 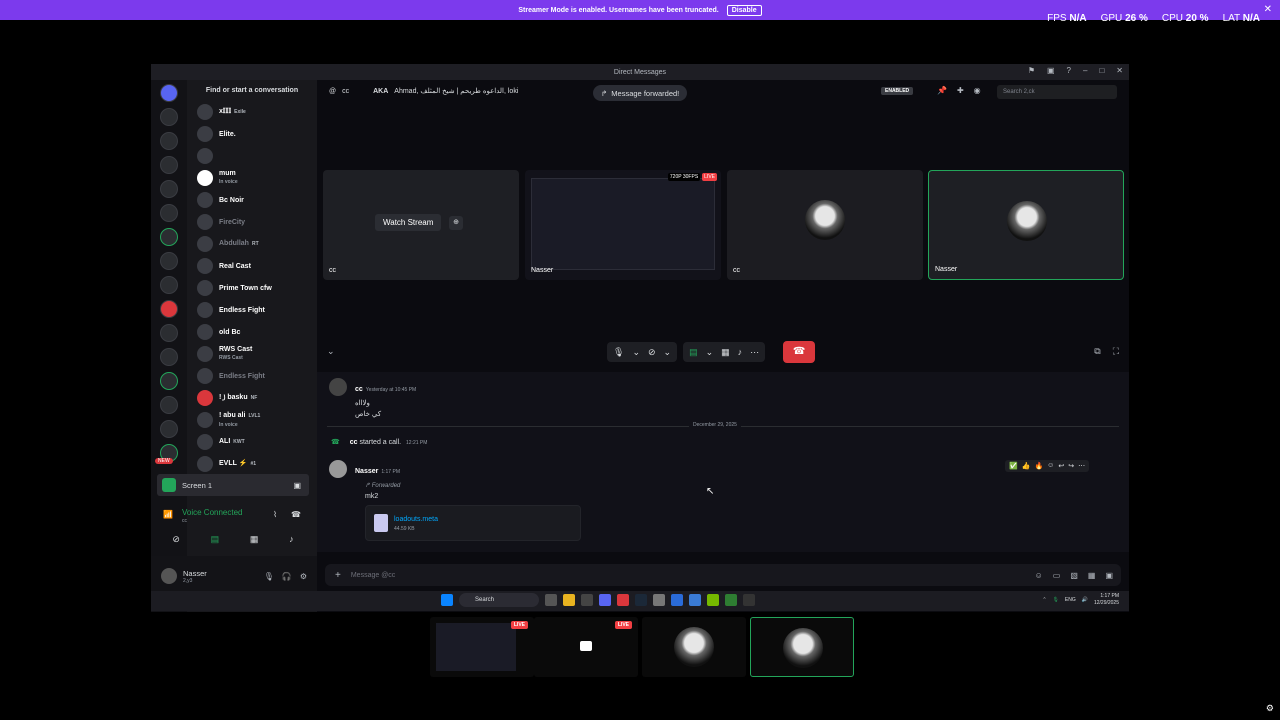 I want to click on stream-tile: Watch Stream ⊕ cc, so click(x=421, y=225).